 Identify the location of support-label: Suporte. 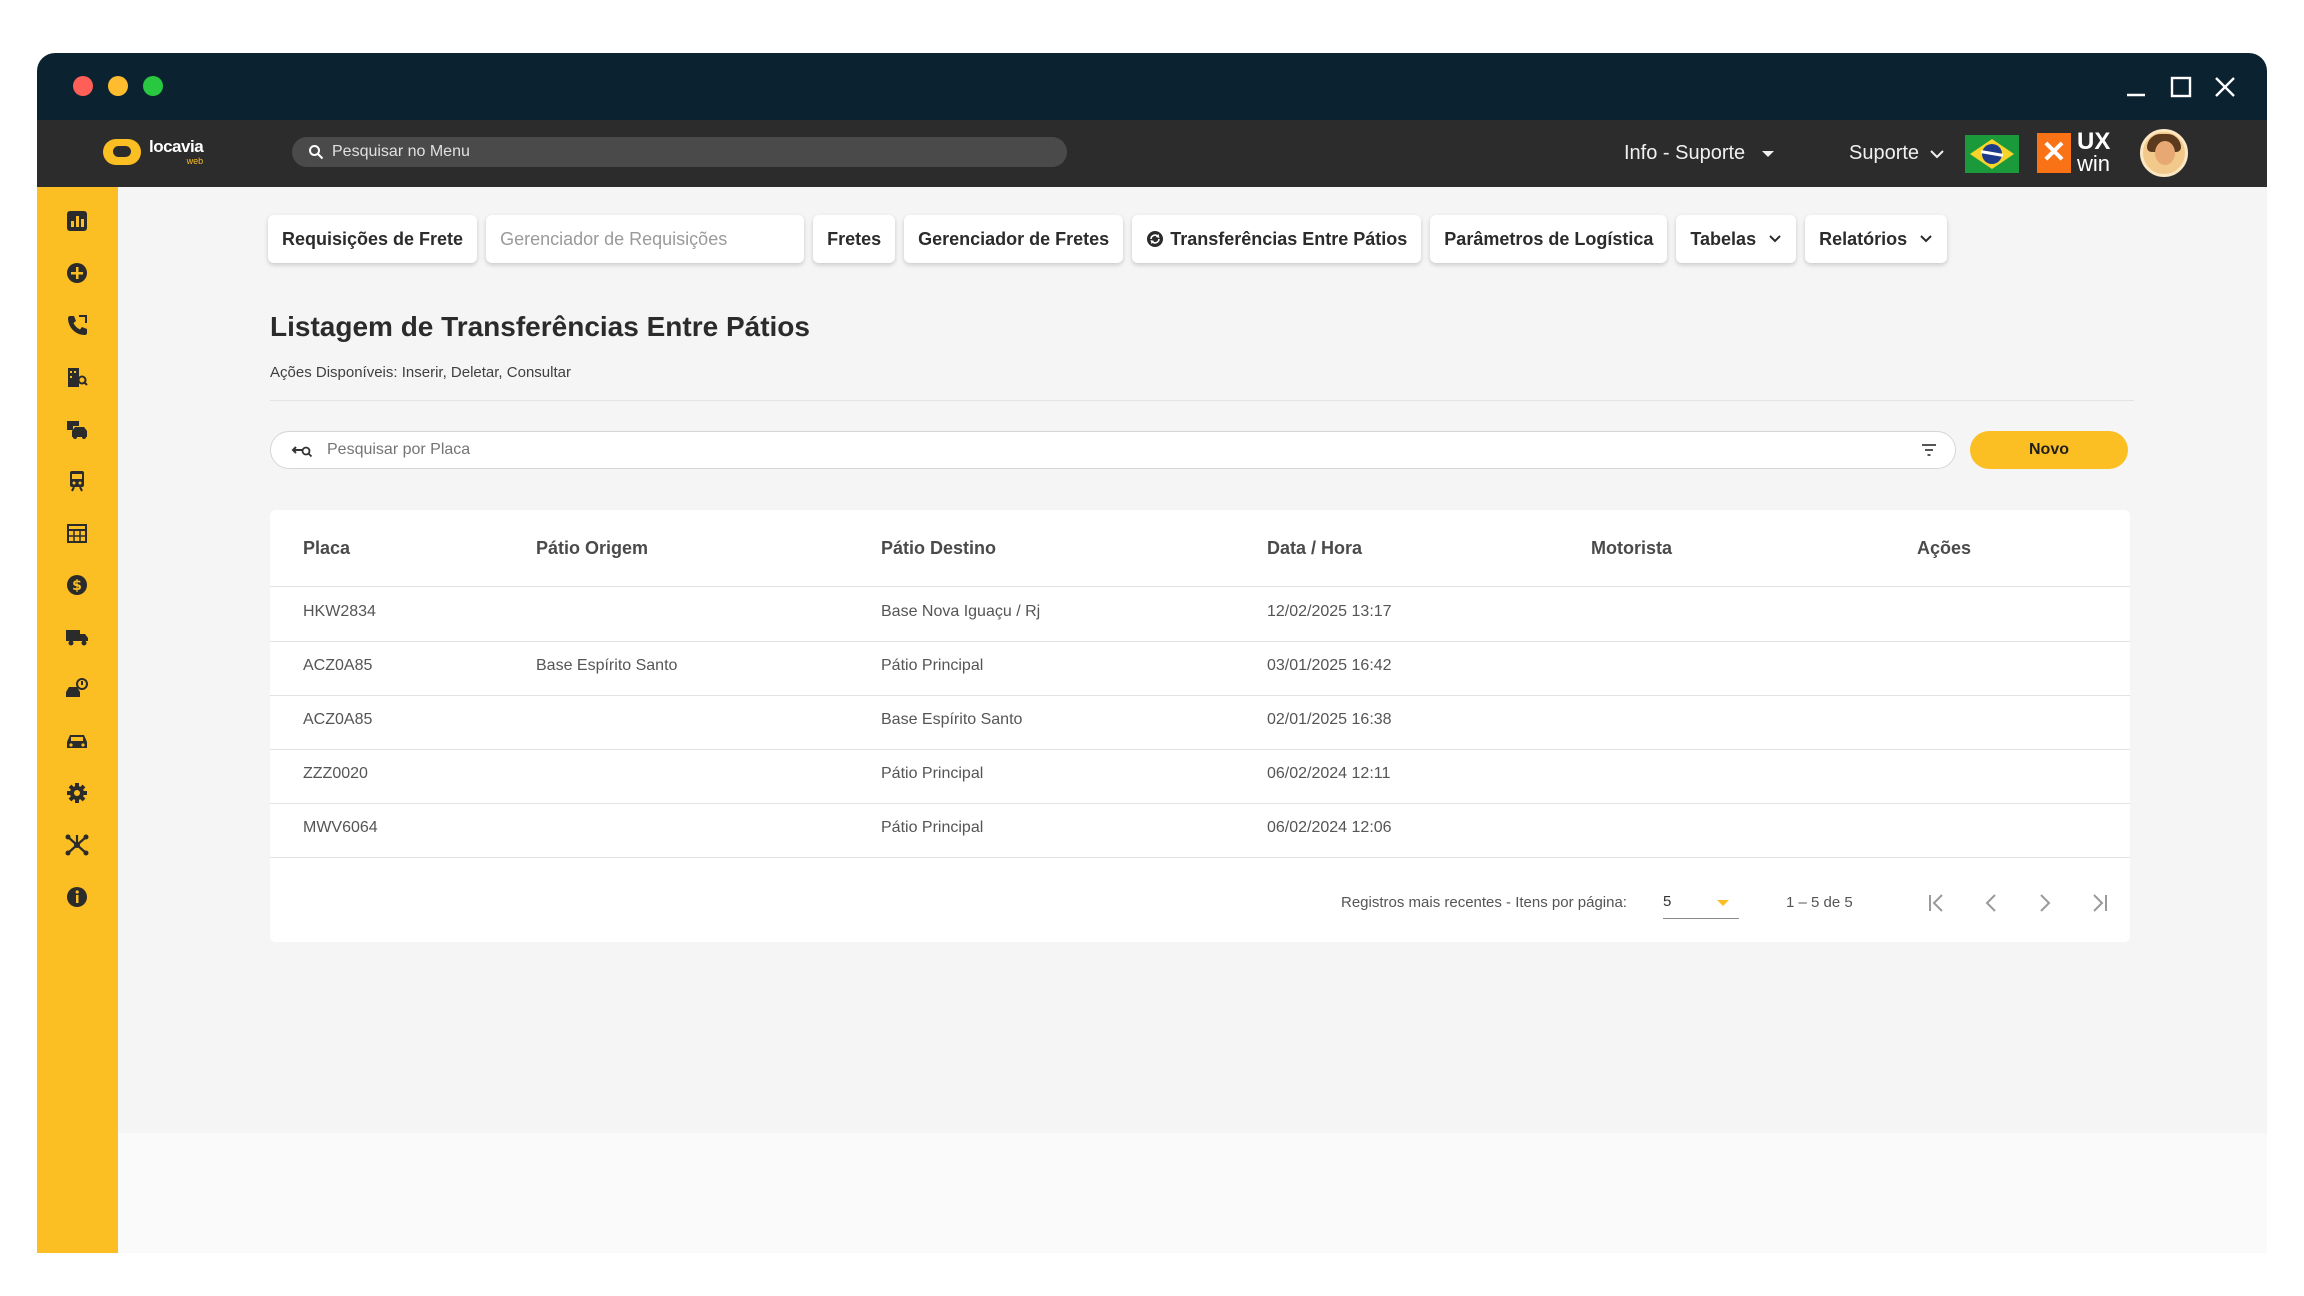
(1884, 153).